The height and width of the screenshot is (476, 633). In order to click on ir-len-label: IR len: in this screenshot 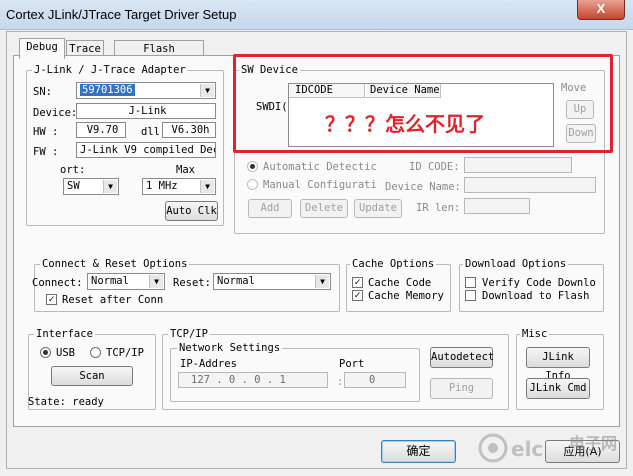, I will do `click(438, 208)`.